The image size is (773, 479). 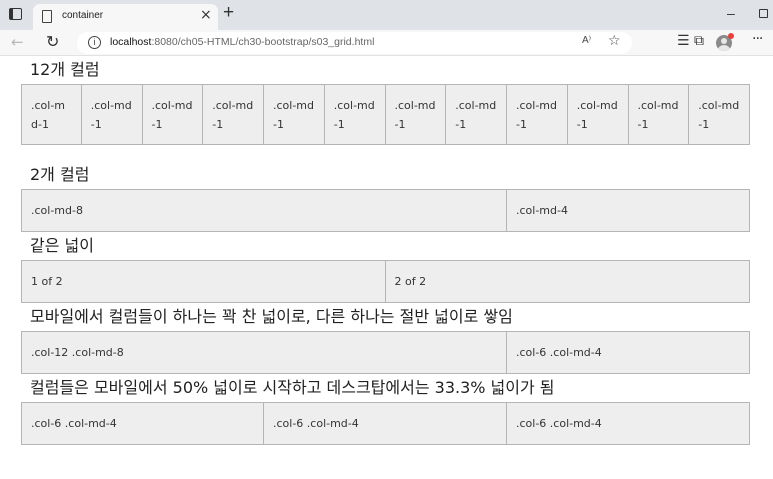 What do you see at coordinates (731, 13) in the screenshot?
I see `minimize-button: –` at bounding box center [731, 13].